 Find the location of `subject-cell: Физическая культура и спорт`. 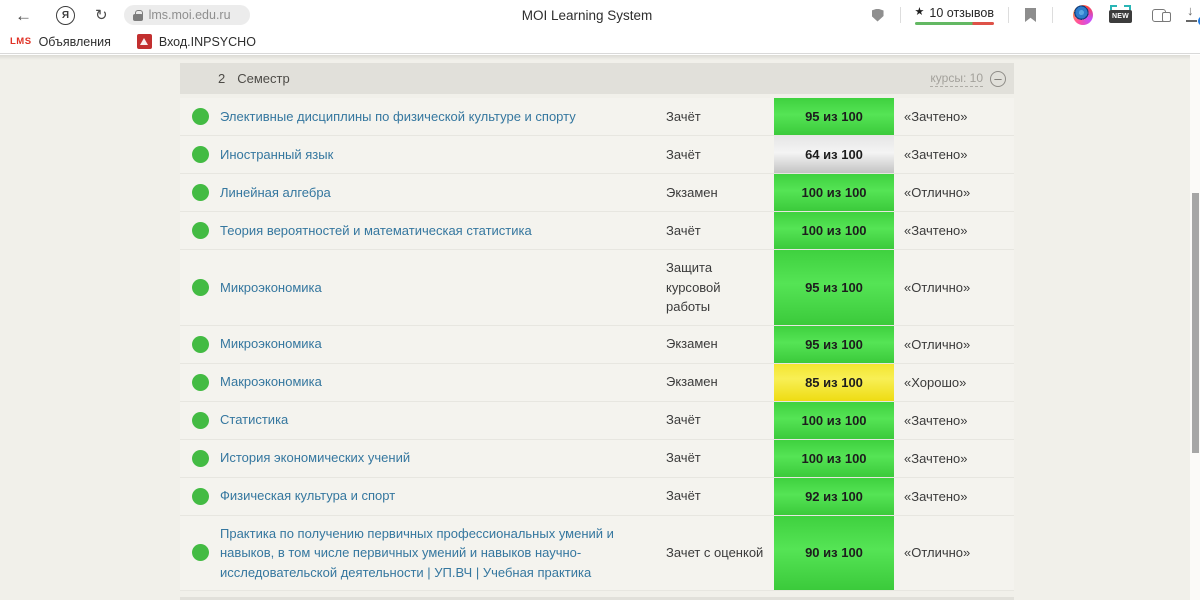

subject-cell: Физическая культура и спорт is located at coordinates (443, 496).